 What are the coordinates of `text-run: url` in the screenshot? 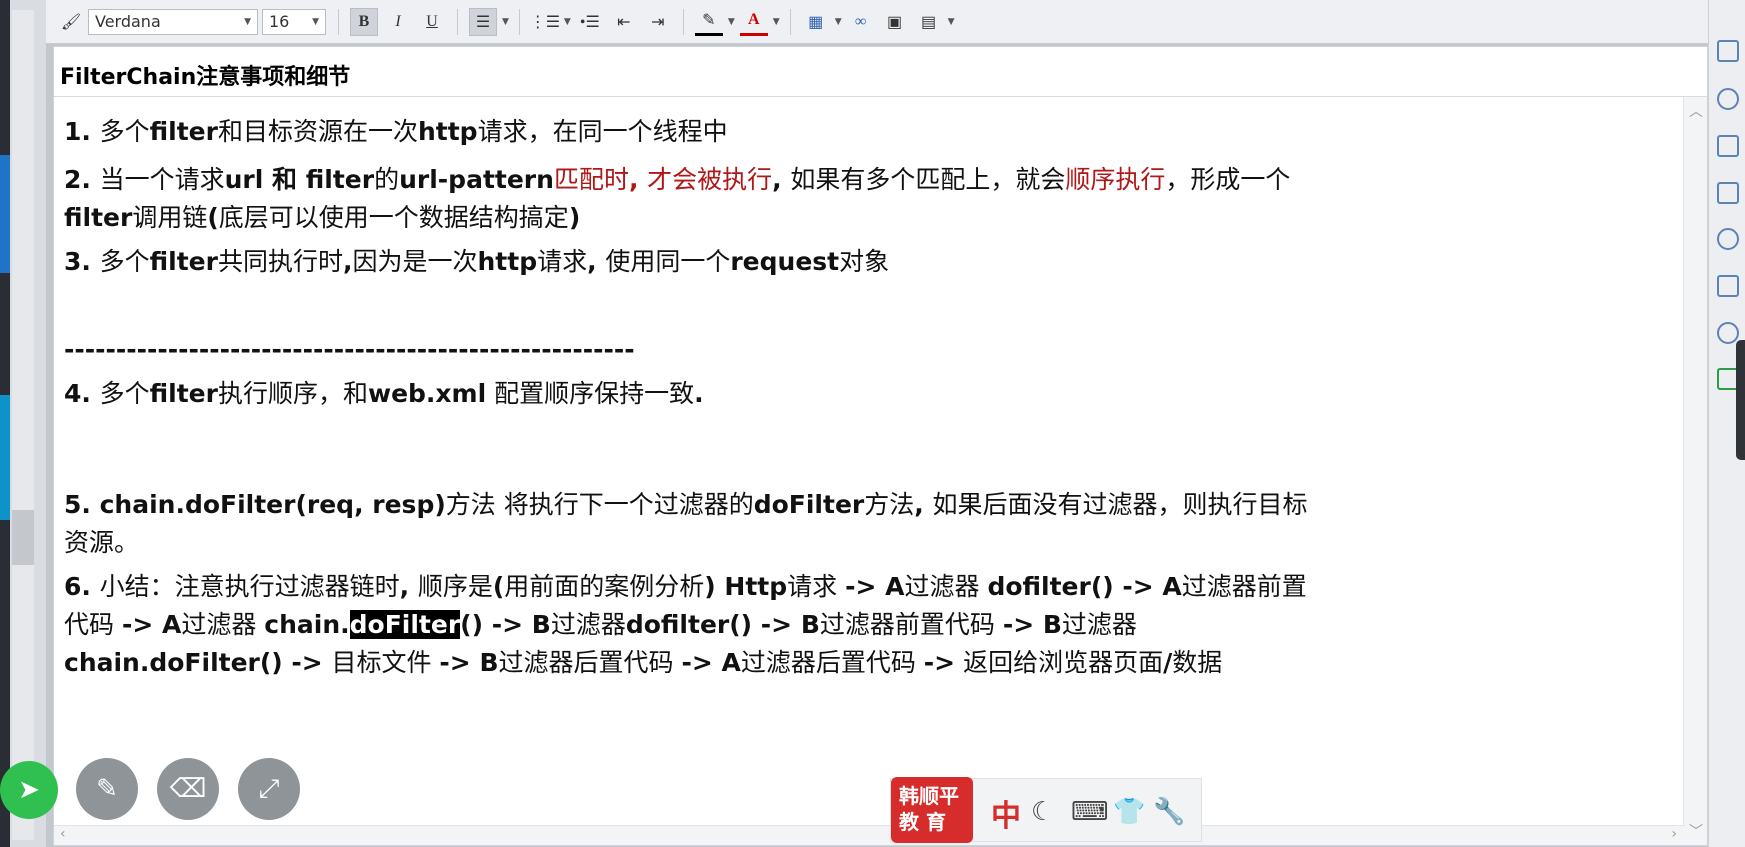 It's located at (244, 179).